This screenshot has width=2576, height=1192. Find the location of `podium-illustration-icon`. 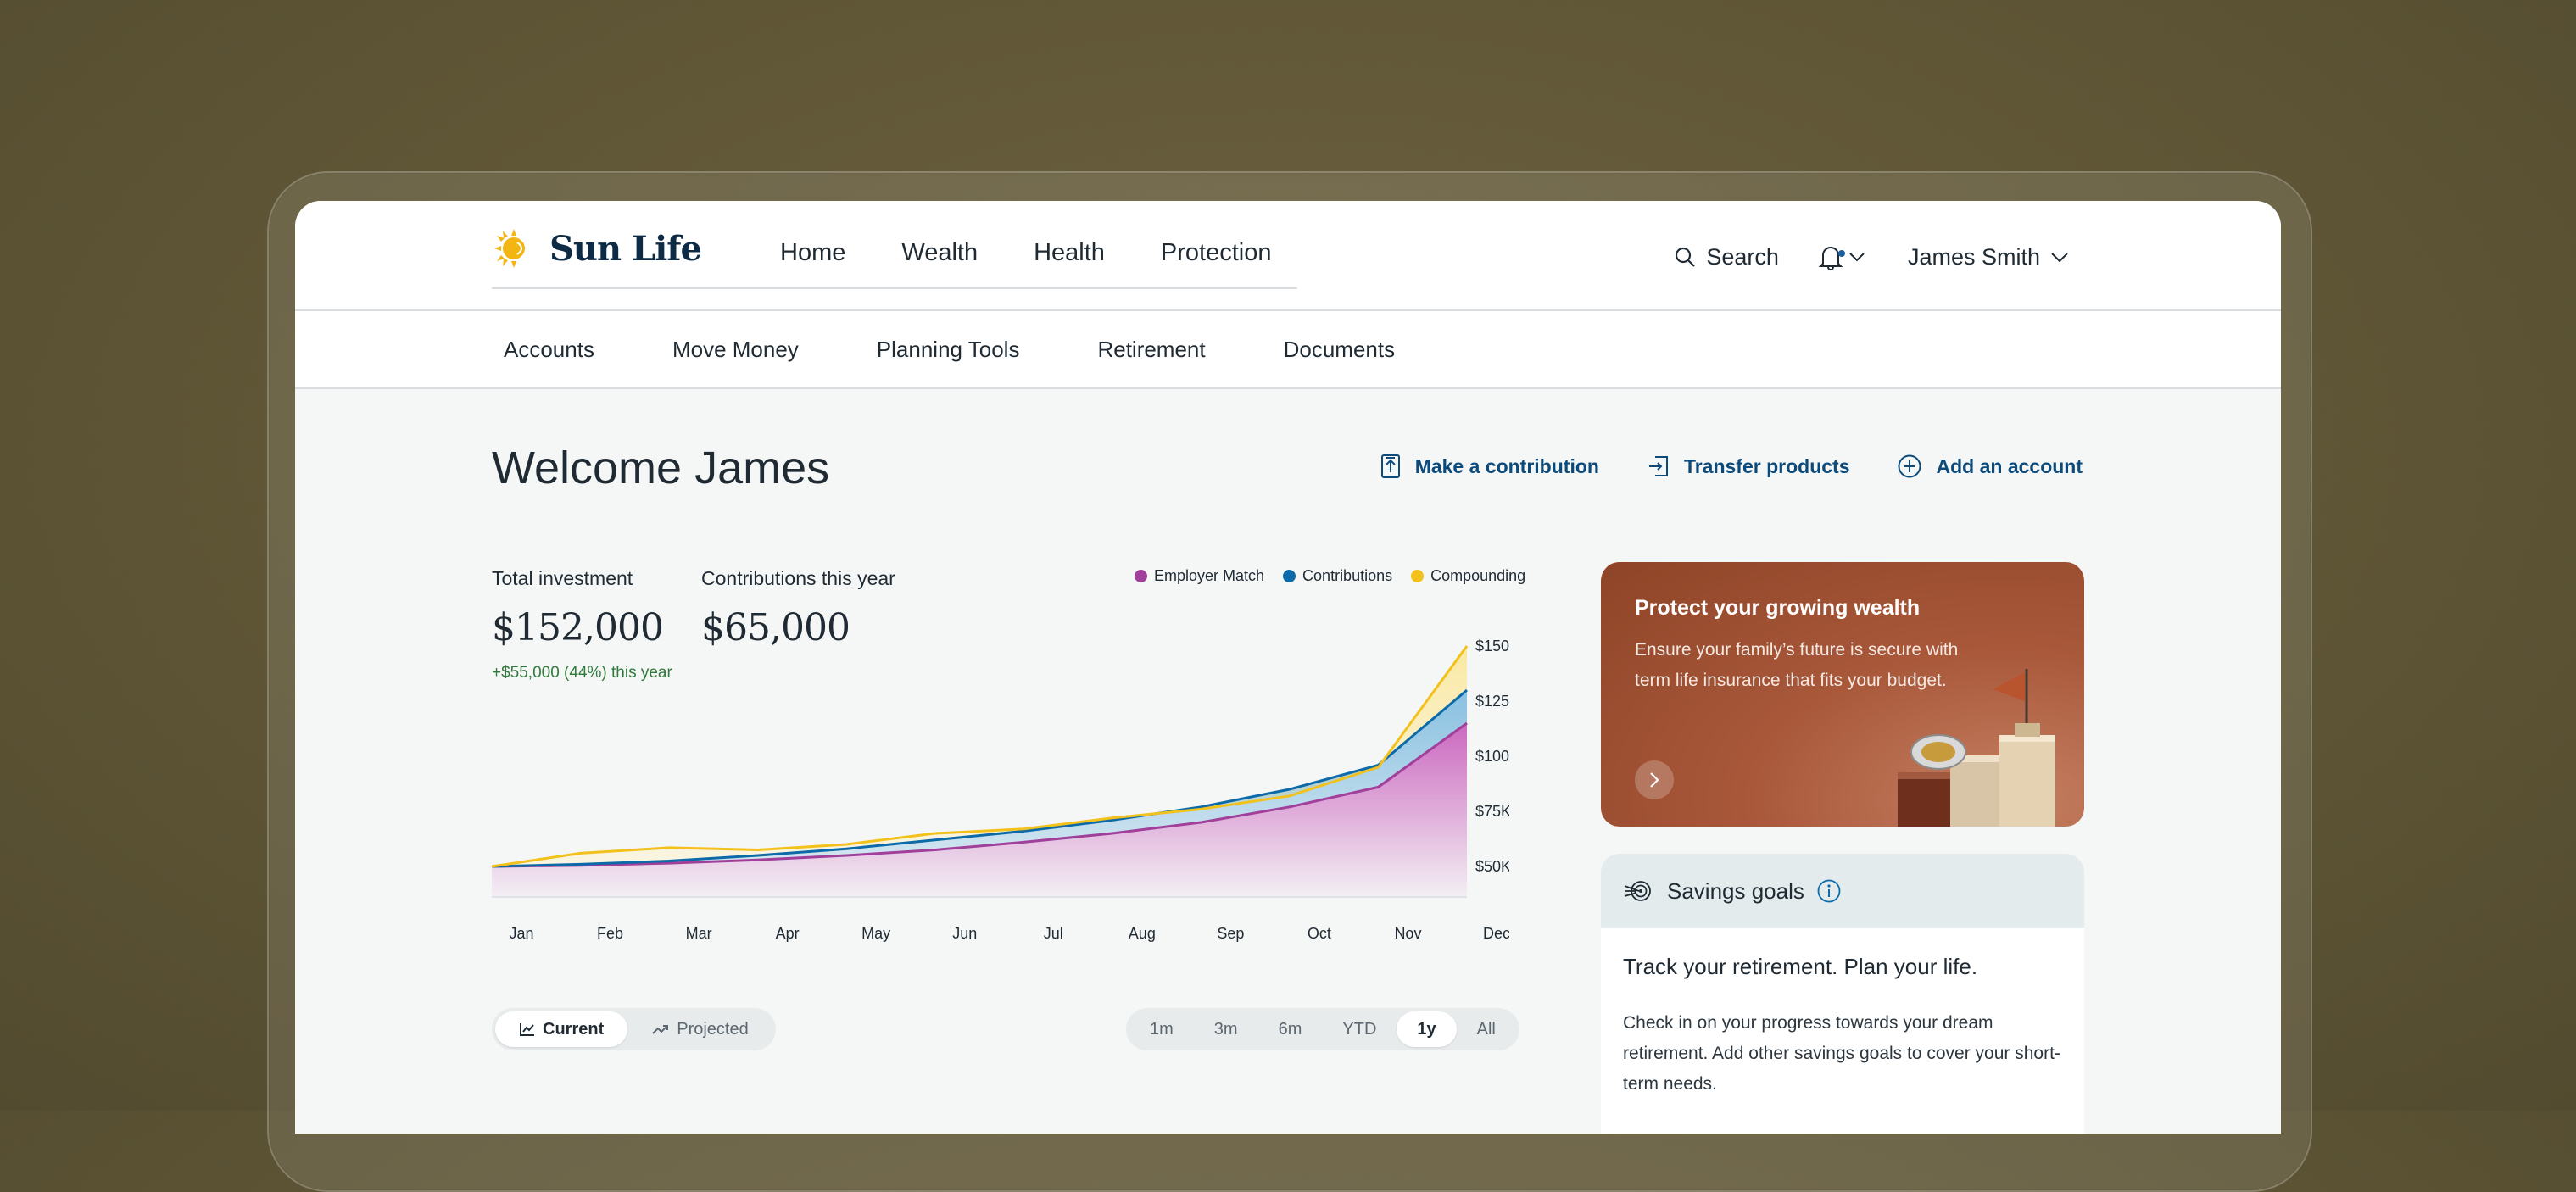

podium-illustration-icon is located at coordinates (1976, 748).